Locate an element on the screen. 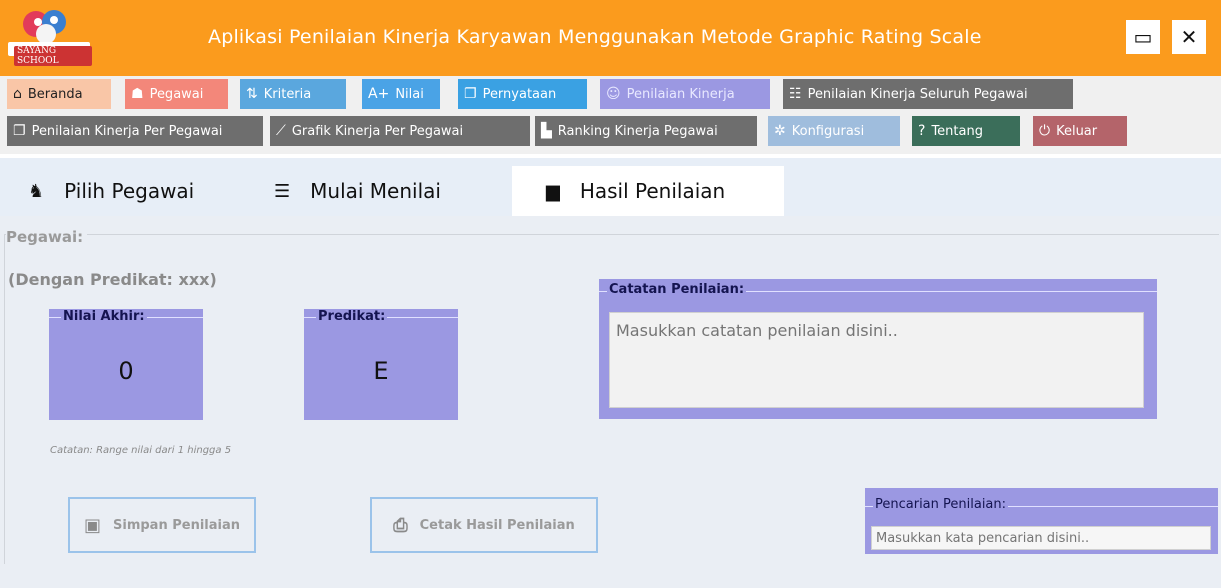  logo-text: SAYANG SCHOOL is located at coordinates (53, 56).